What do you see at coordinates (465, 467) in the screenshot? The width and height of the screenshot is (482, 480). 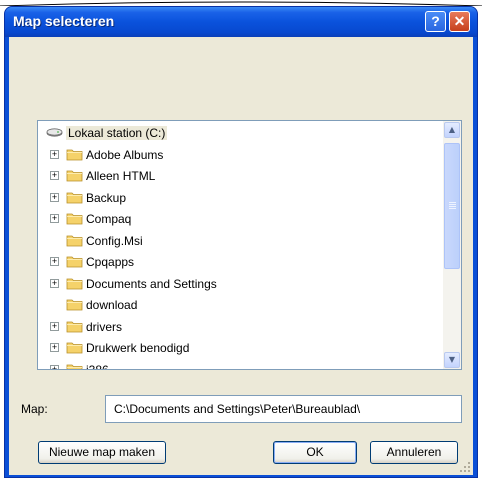 I see `resize-grip-icon` at bounding box center [465, 467].